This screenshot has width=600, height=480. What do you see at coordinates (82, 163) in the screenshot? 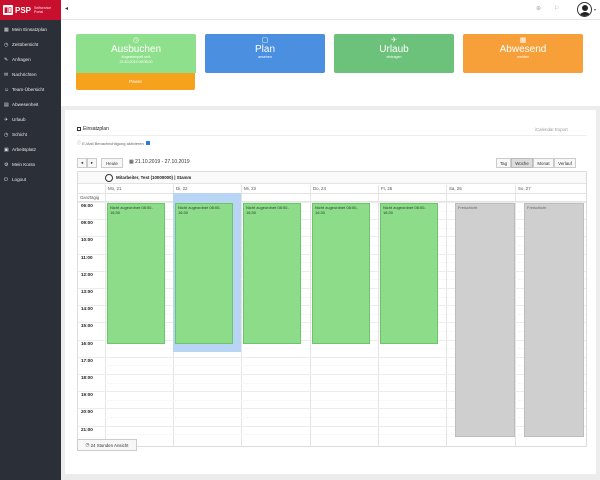
I see `prev-button: ◂` at bounding box center [82, 163].